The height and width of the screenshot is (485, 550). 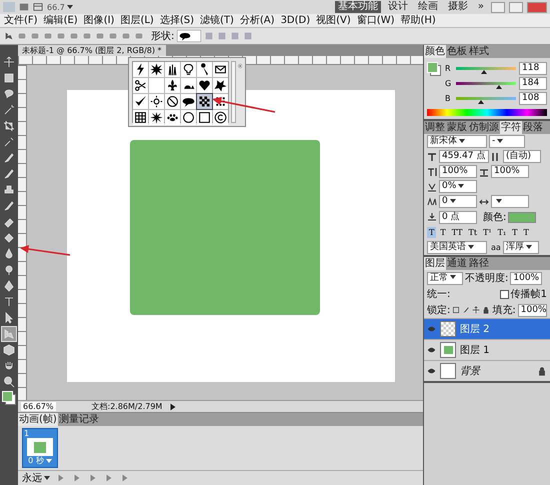 What do you see at coordinates (458, 201) in the screenshot?
I see `kerning-dropdown: 0` at bounding box center [458, 201].